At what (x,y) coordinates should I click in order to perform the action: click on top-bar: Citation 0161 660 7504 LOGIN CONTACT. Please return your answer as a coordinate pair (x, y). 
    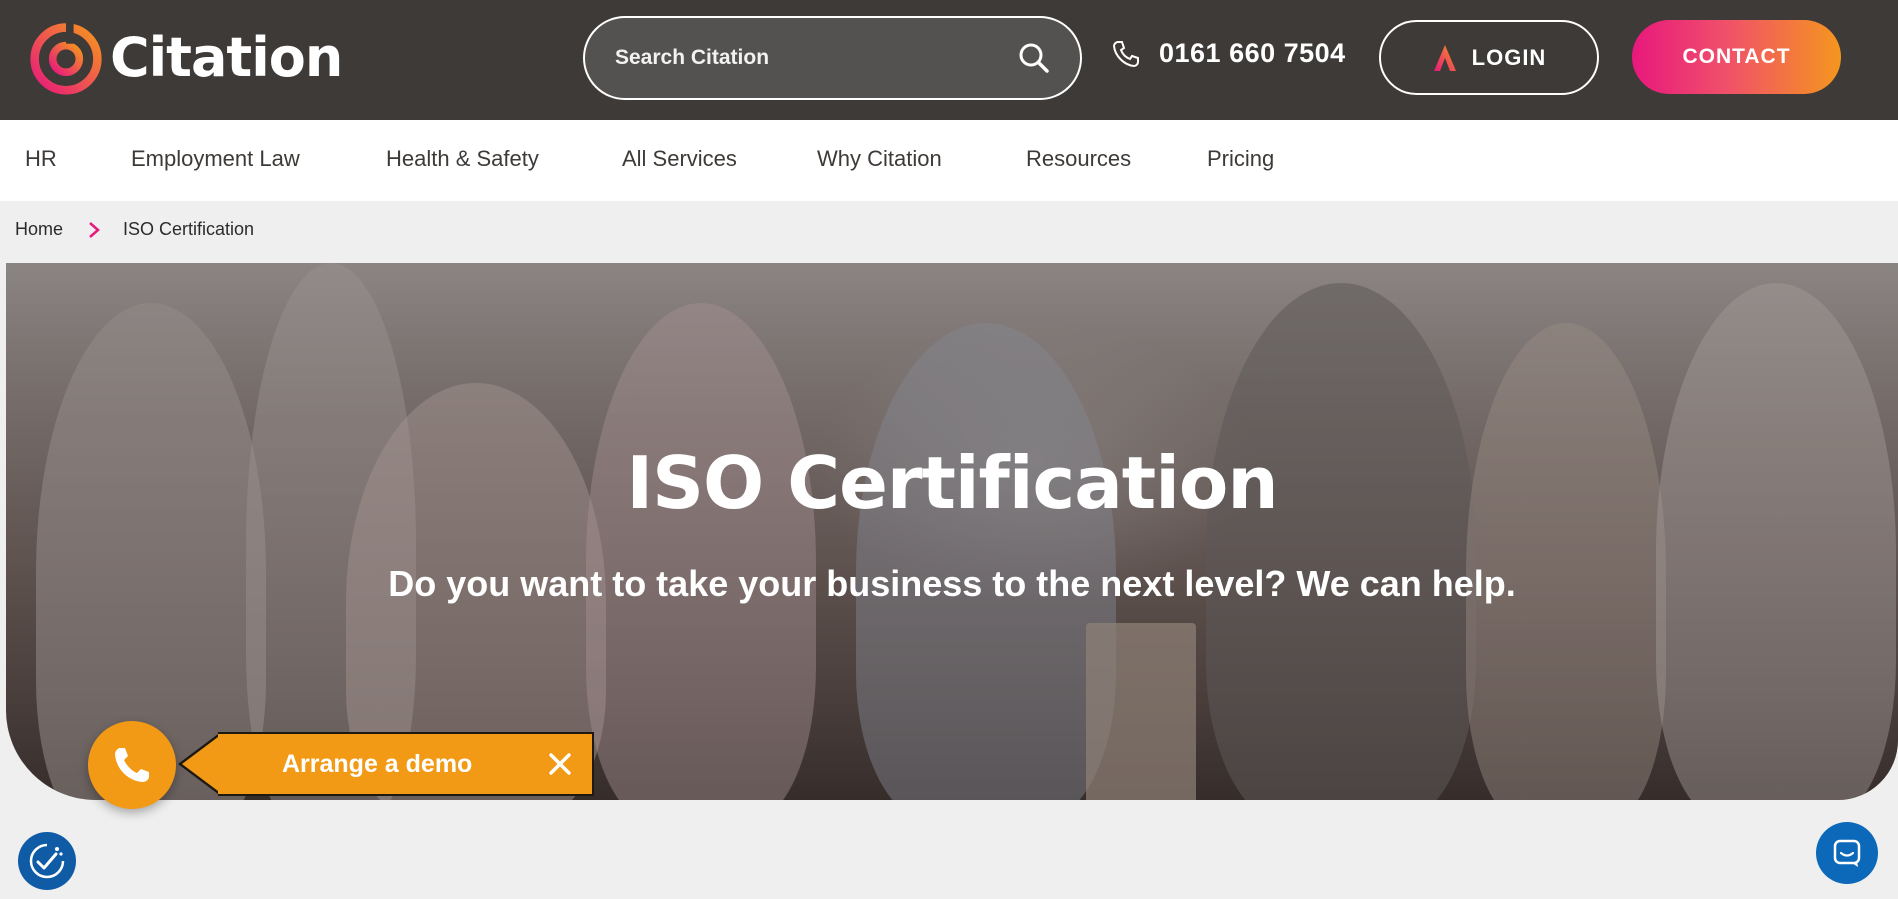
    Looking at the image, I should click on (949, 60).